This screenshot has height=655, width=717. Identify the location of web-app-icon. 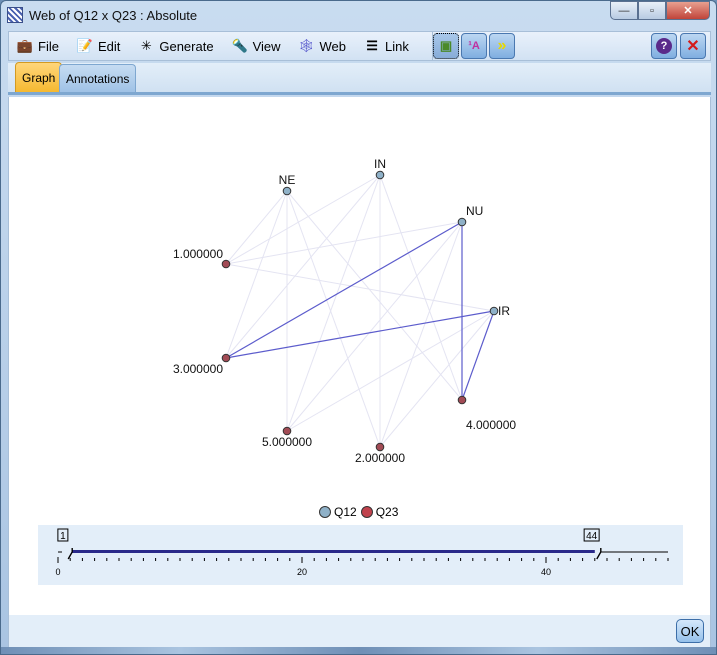
(15, 15).